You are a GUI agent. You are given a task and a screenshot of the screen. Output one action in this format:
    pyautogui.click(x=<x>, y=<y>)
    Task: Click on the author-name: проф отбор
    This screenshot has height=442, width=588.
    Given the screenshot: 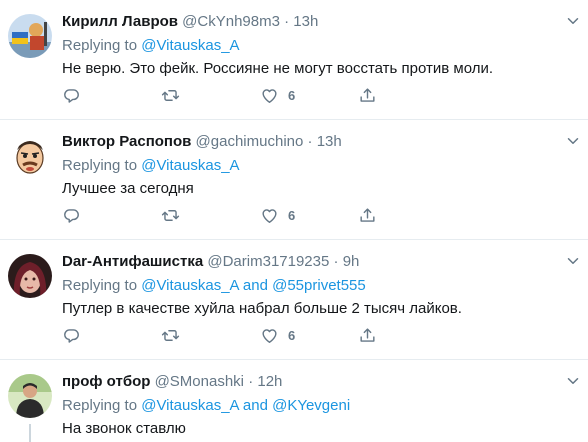 What is the action you would take?
    pyautogui.click(x=106, y=381)
    